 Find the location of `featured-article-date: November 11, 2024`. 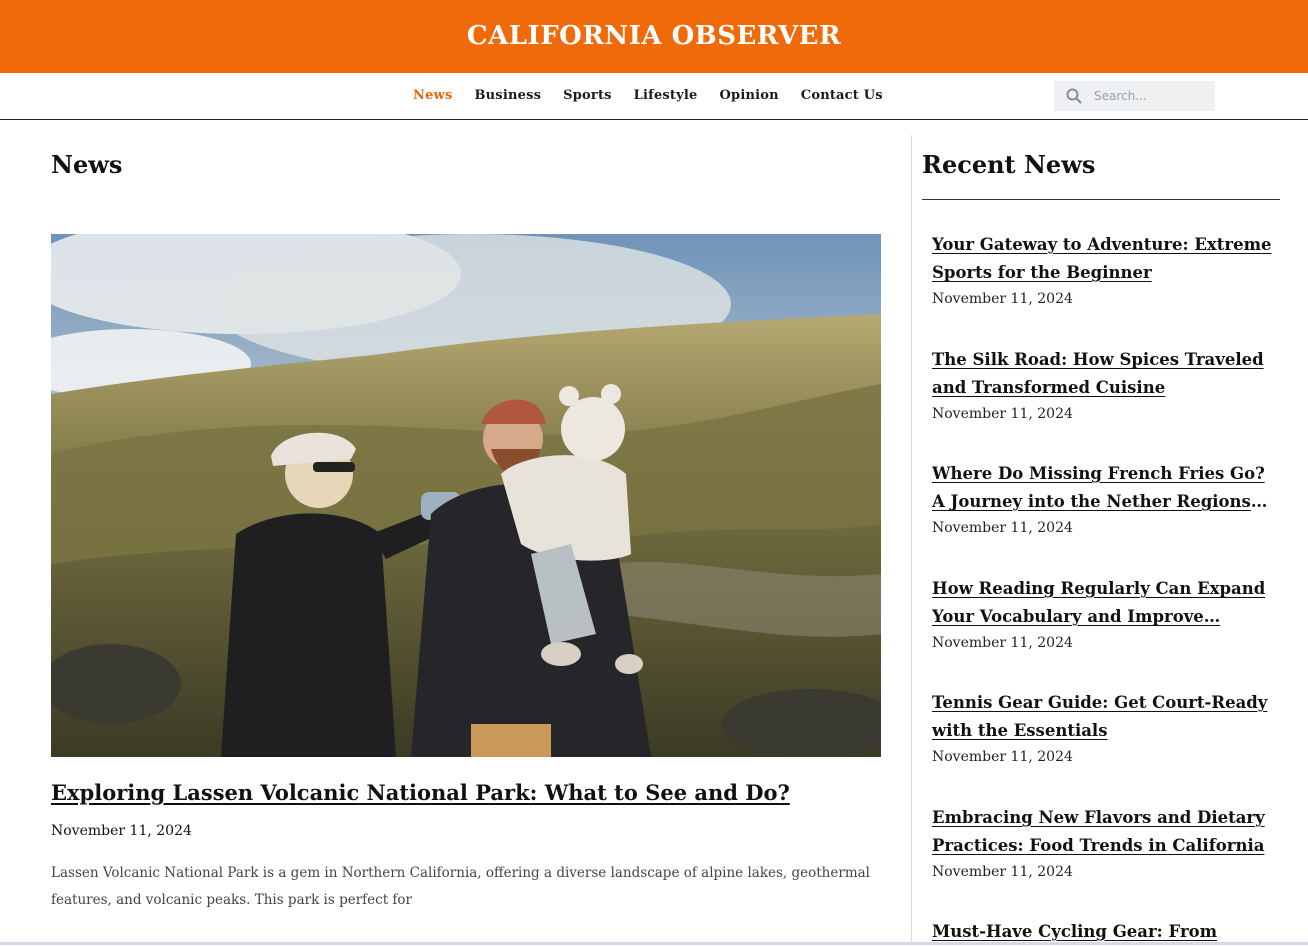

featured-article-date: November 11, 2024 is located at coordinates (121, 831).